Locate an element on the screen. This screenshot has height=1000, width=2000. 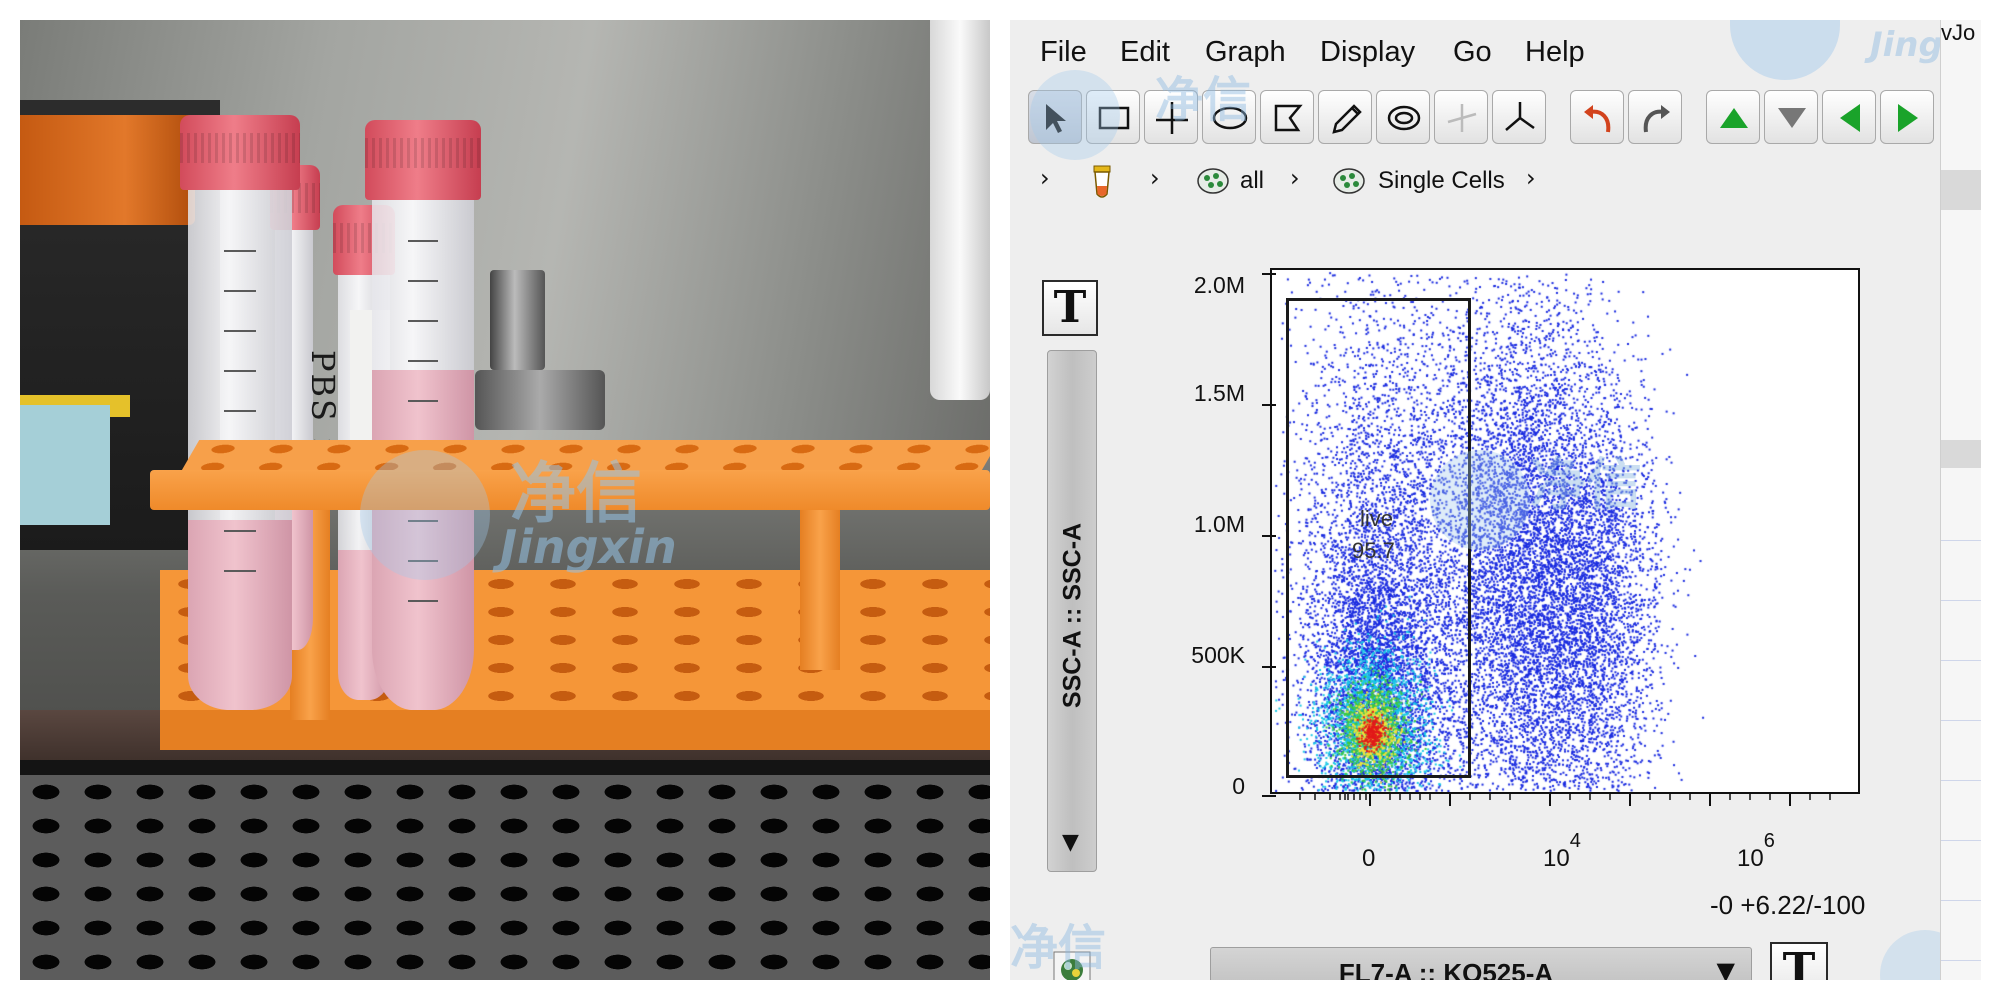
tri-gate-icon is located at coordinates (1520, 116).